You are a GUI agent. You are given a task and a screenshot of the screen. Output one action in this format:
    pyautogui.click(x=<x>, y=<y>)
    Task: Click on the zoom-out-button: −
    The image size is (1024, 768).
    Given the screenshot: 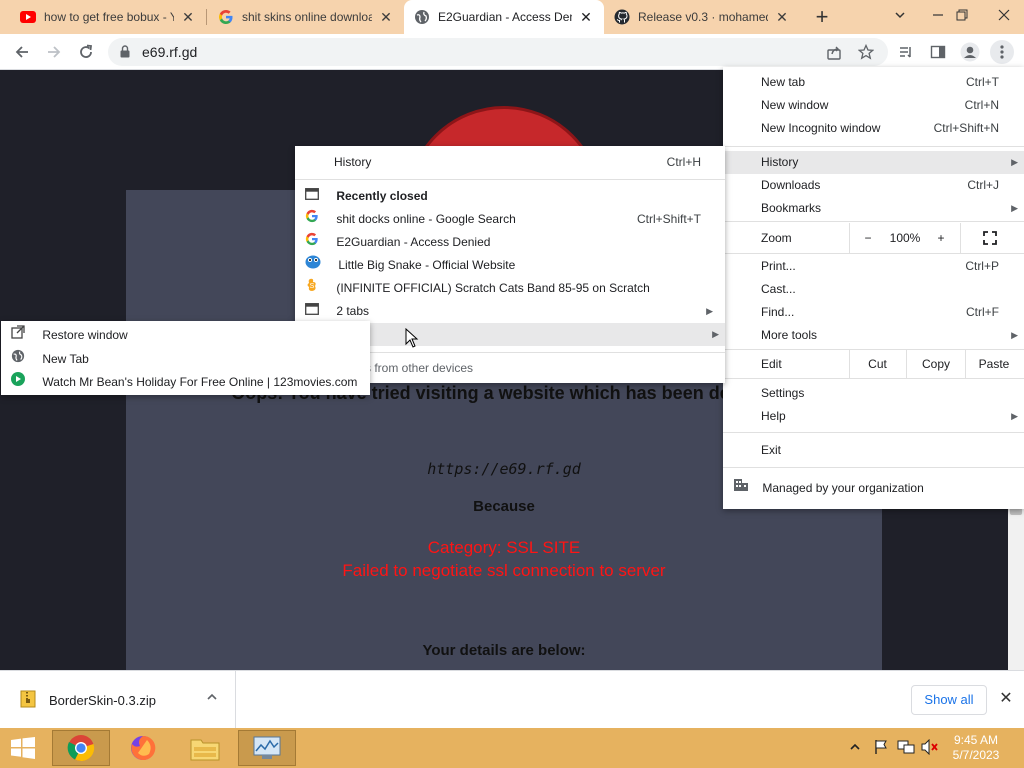 What is the action you would take?
    pyautogui.click(x=868, y=238)
    